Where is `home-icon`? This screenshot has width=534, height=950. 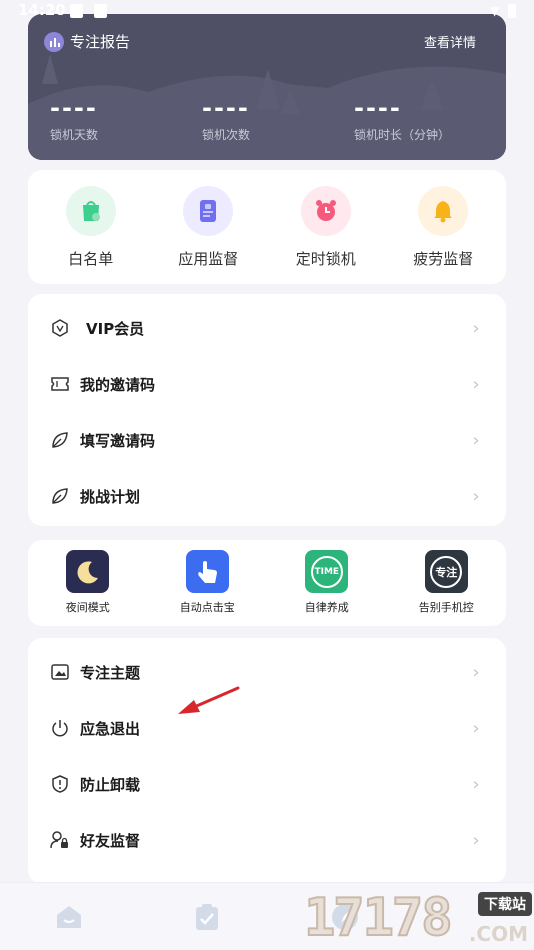 home-icon is located at coordinates (69, 916).